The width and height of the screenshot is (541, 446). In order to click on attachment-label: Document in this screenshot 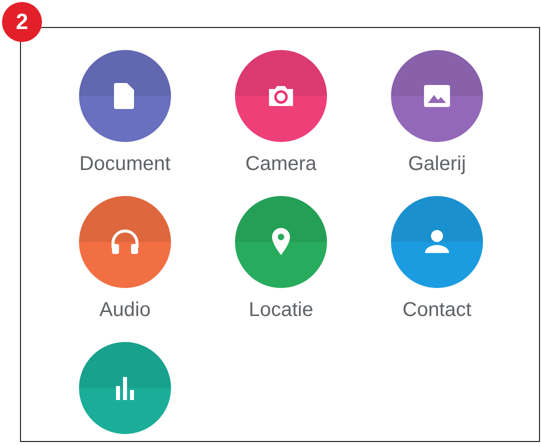, I will do `click(125, 164)`.